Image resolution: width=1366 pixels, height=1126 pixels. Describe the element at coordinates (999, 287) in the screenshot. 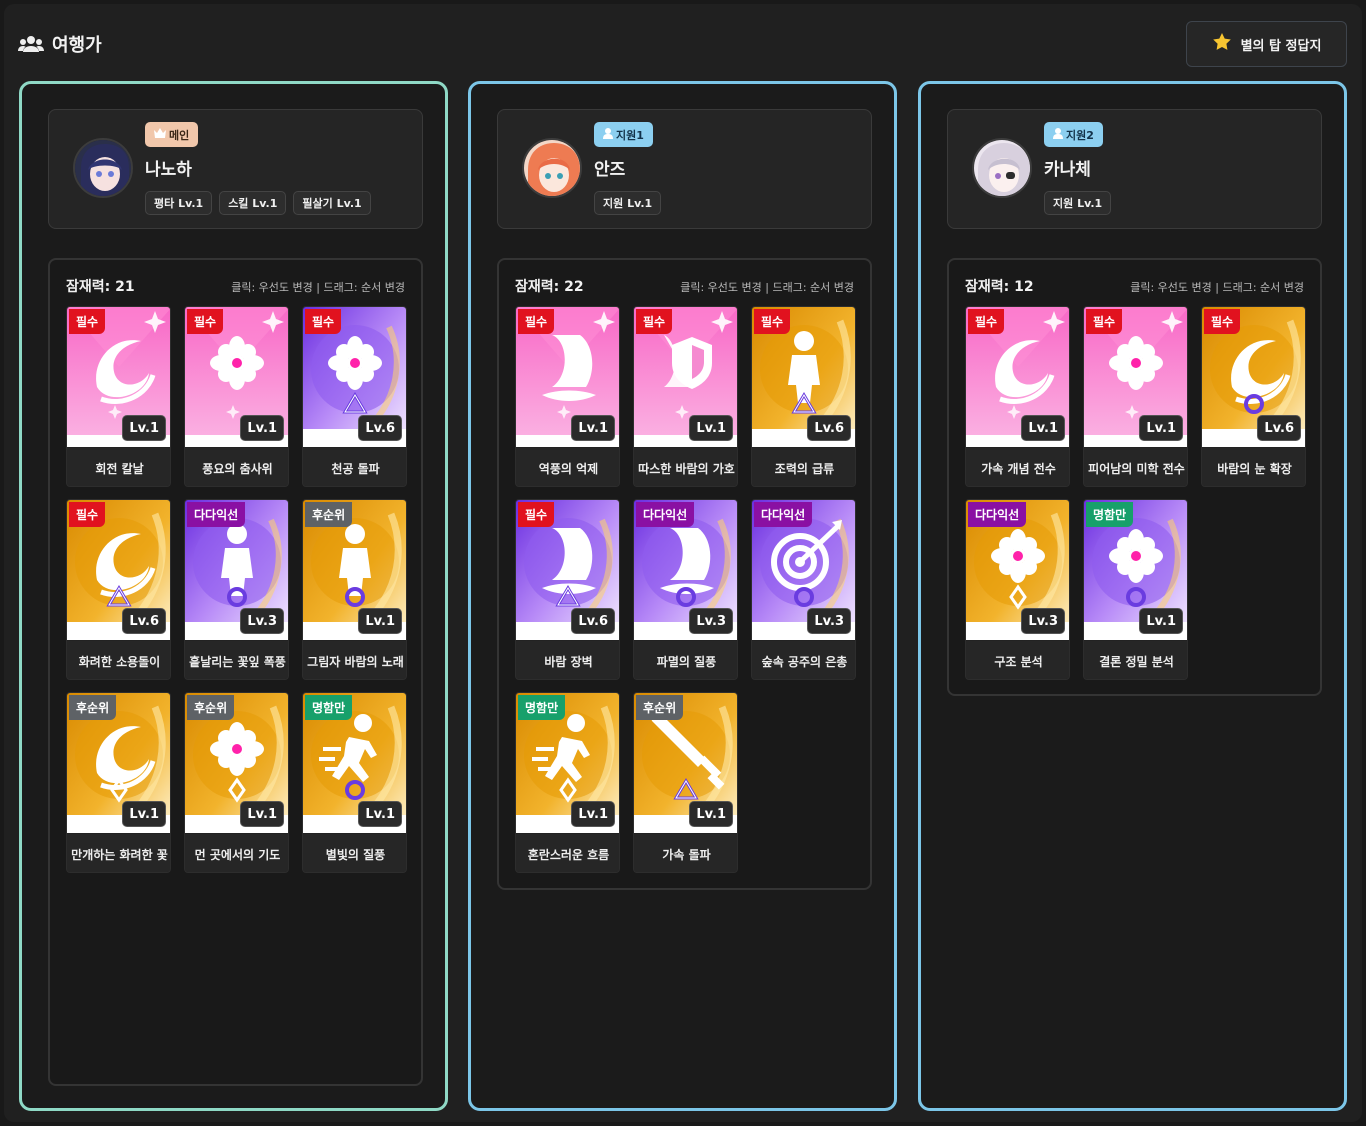

I see `potential-total: 잠재력: 12` at that location.